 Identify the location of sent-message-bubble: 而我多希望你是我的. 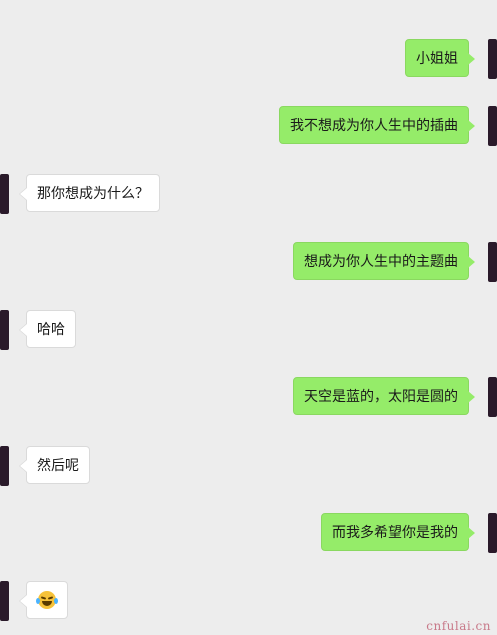
(398, 532).